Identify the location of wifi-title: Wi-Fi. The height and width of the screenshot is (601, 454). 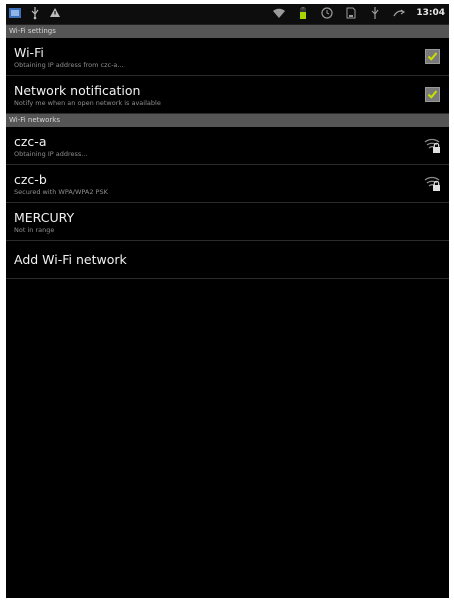
(29, 52).